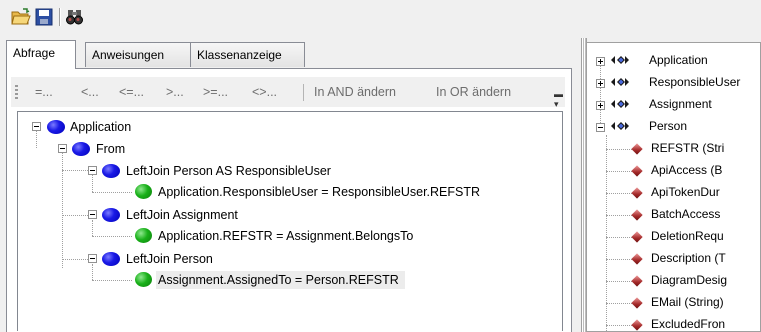  What do you see at coordinates (686, 170) in the screenshot?
I see `property-item: ApiAccess (B` at bounding box center [686, 170].